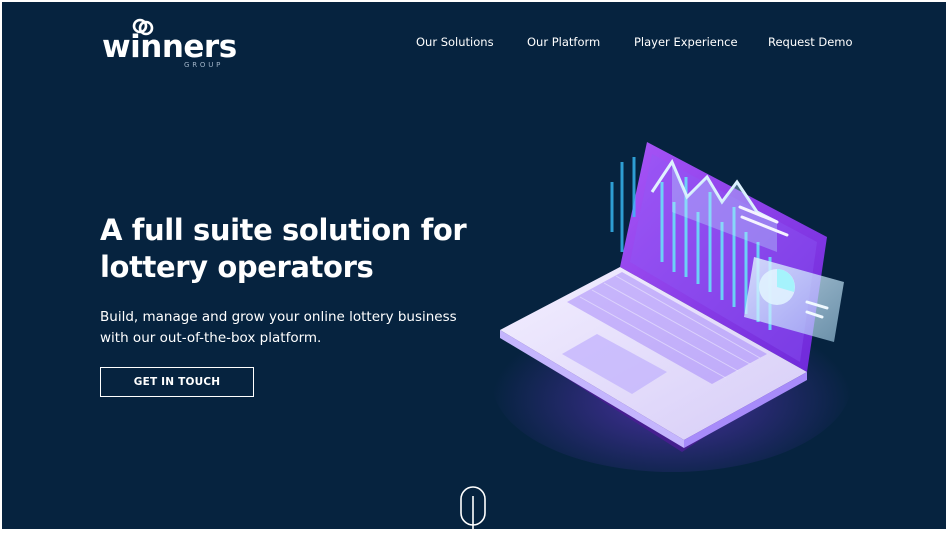 The height and width of the screenshot is (533, 948). What do you see at coordinates (204, 65) in the screenshot?
I see `brand-subtitle: GROUP` at bounding box center [204, 65].